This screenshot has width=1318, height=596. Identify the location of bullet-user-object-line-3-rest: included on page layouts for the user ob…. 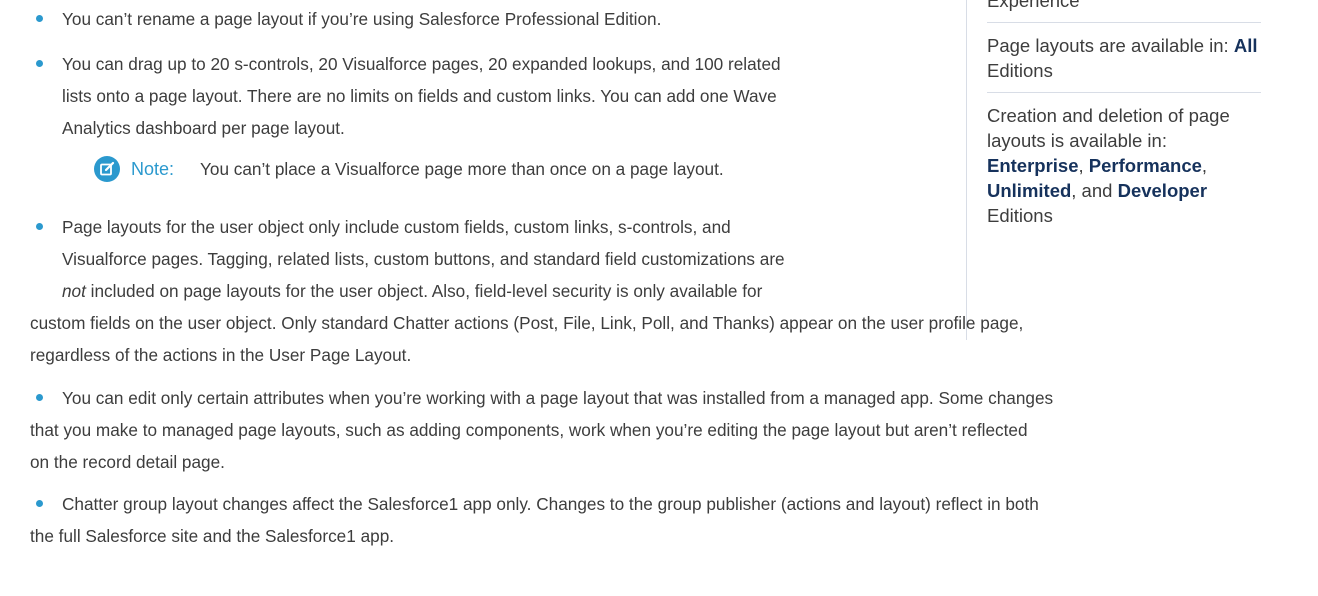
(424, 291).